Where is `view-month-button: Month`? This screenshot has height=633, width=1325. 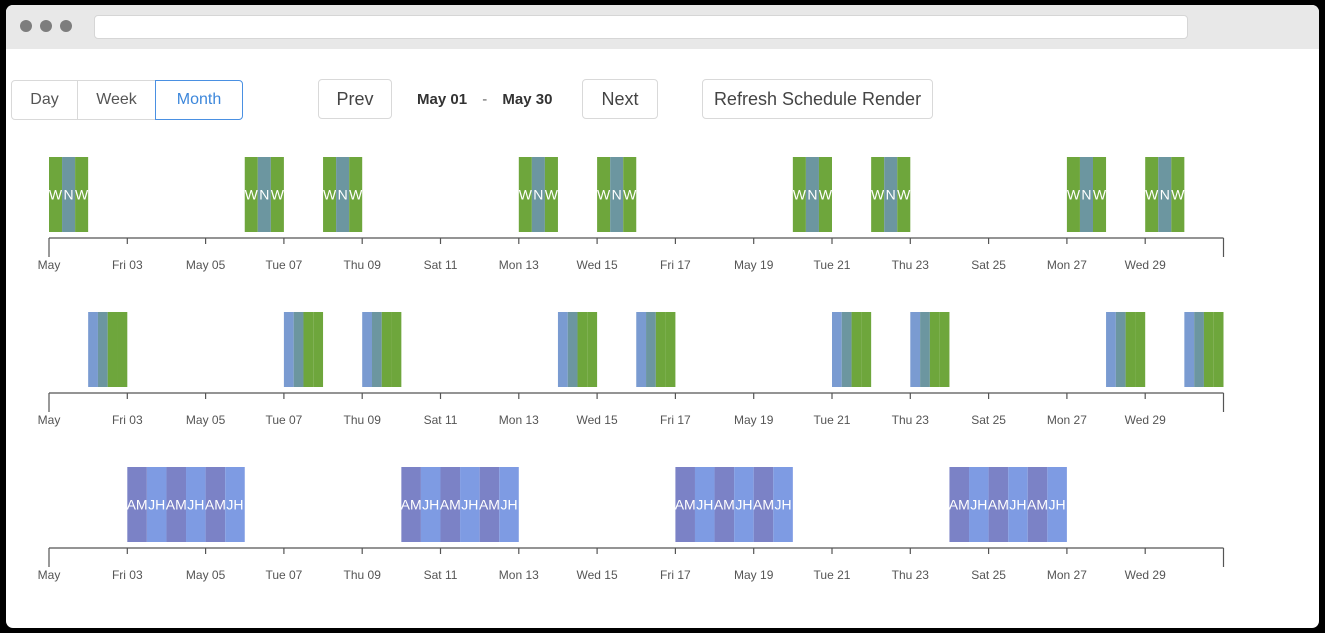 view-month-button: Month is located at coordinates (199, 100).